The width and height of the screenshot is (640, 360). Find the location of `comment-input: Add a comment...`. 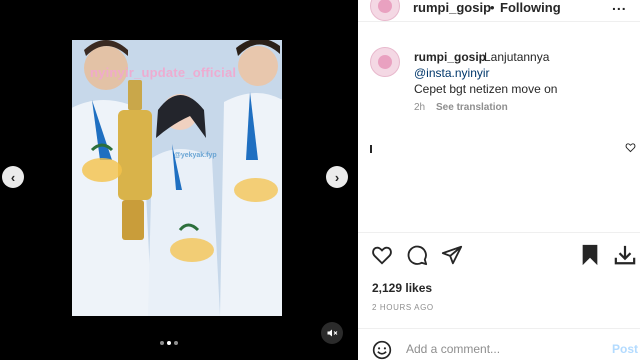

comment-input: Add a comment... is located at coordinates (453, 349).